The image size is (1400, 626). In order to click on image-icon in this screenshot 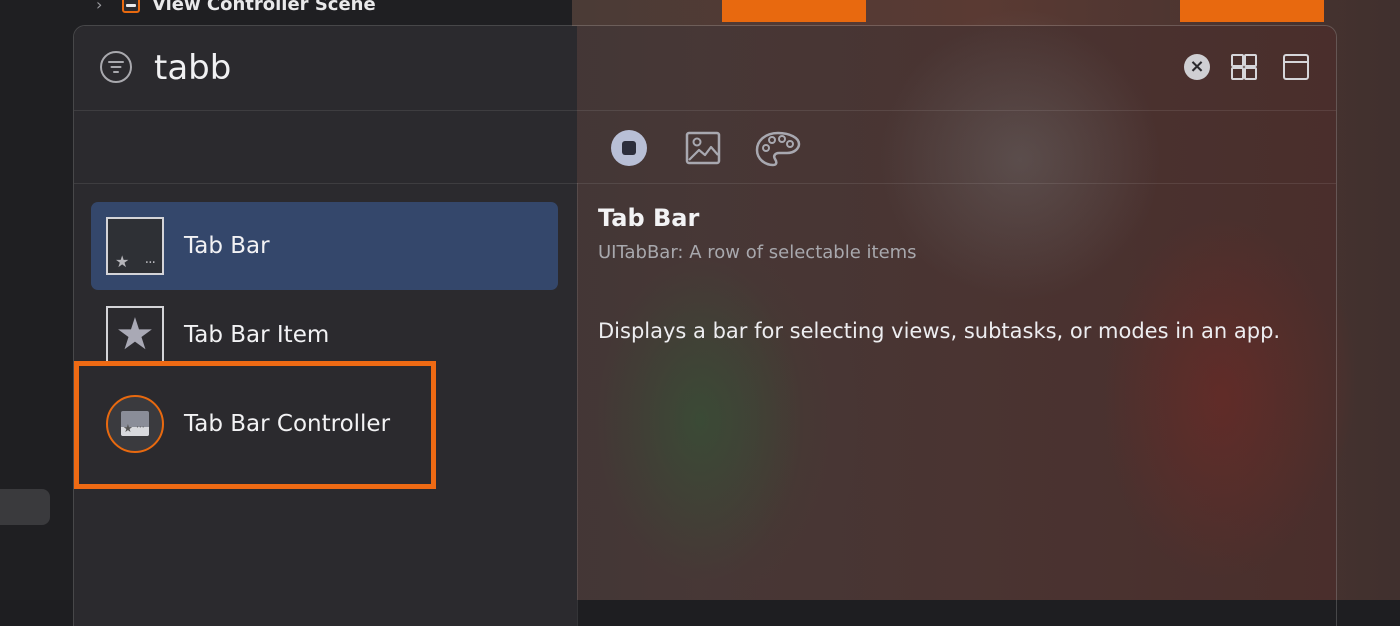, I will do `click(703, 148)`.